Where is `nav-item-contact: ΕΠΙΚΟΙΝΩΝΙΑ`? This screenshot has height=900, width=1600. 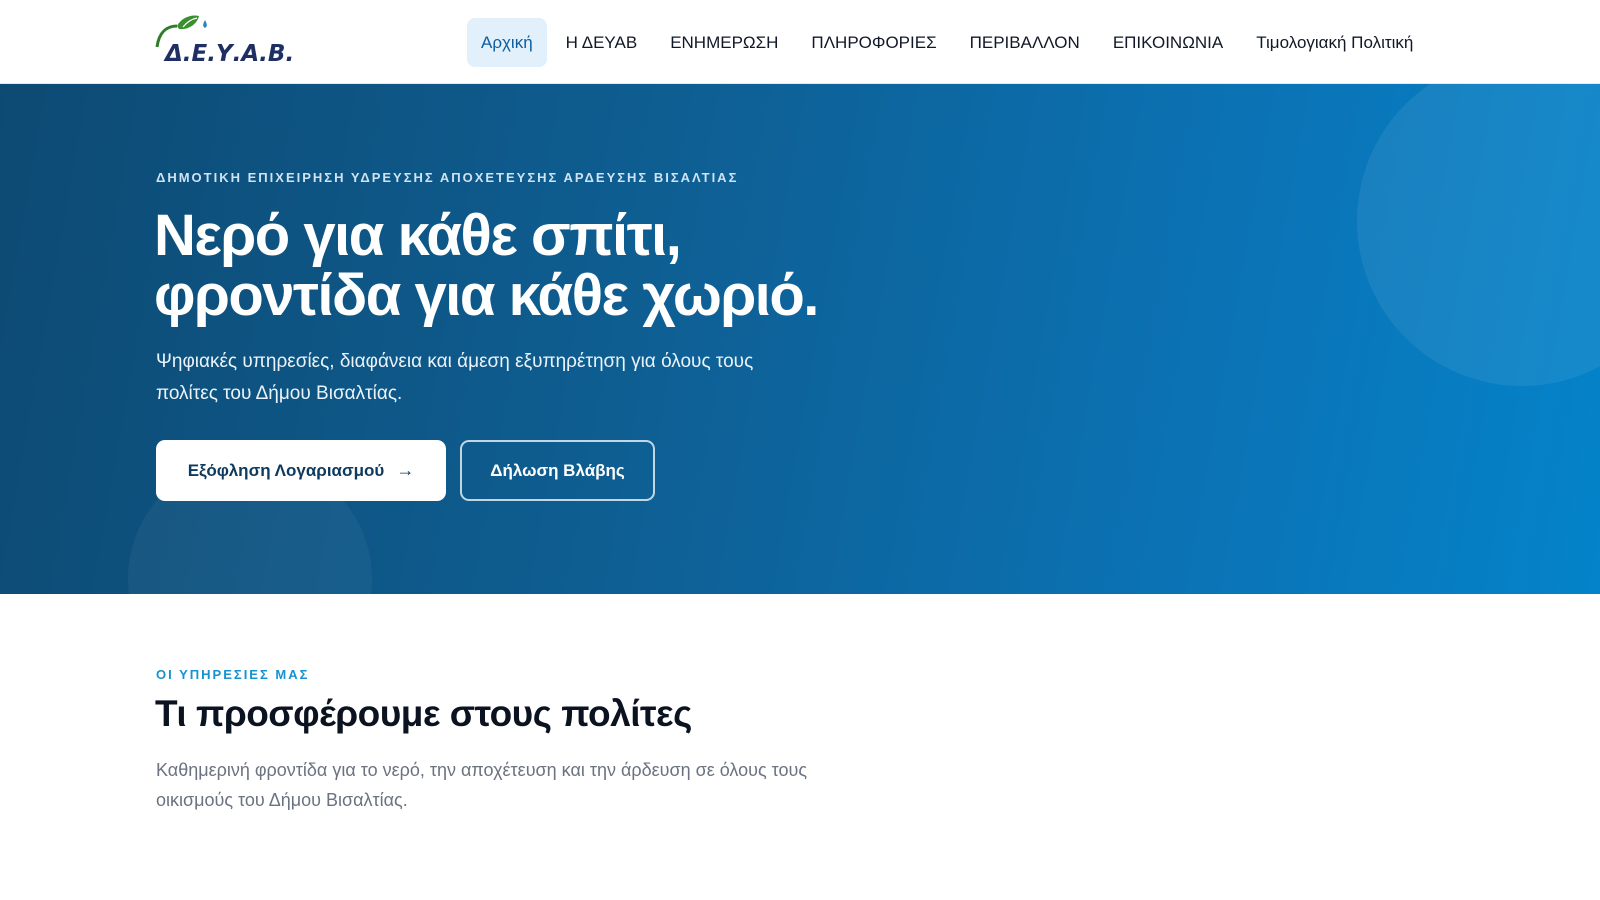
nav-item-contact: ΕΠΙΚΟΙΝΩΝΙΑ is located at coordinates (1168, 42).